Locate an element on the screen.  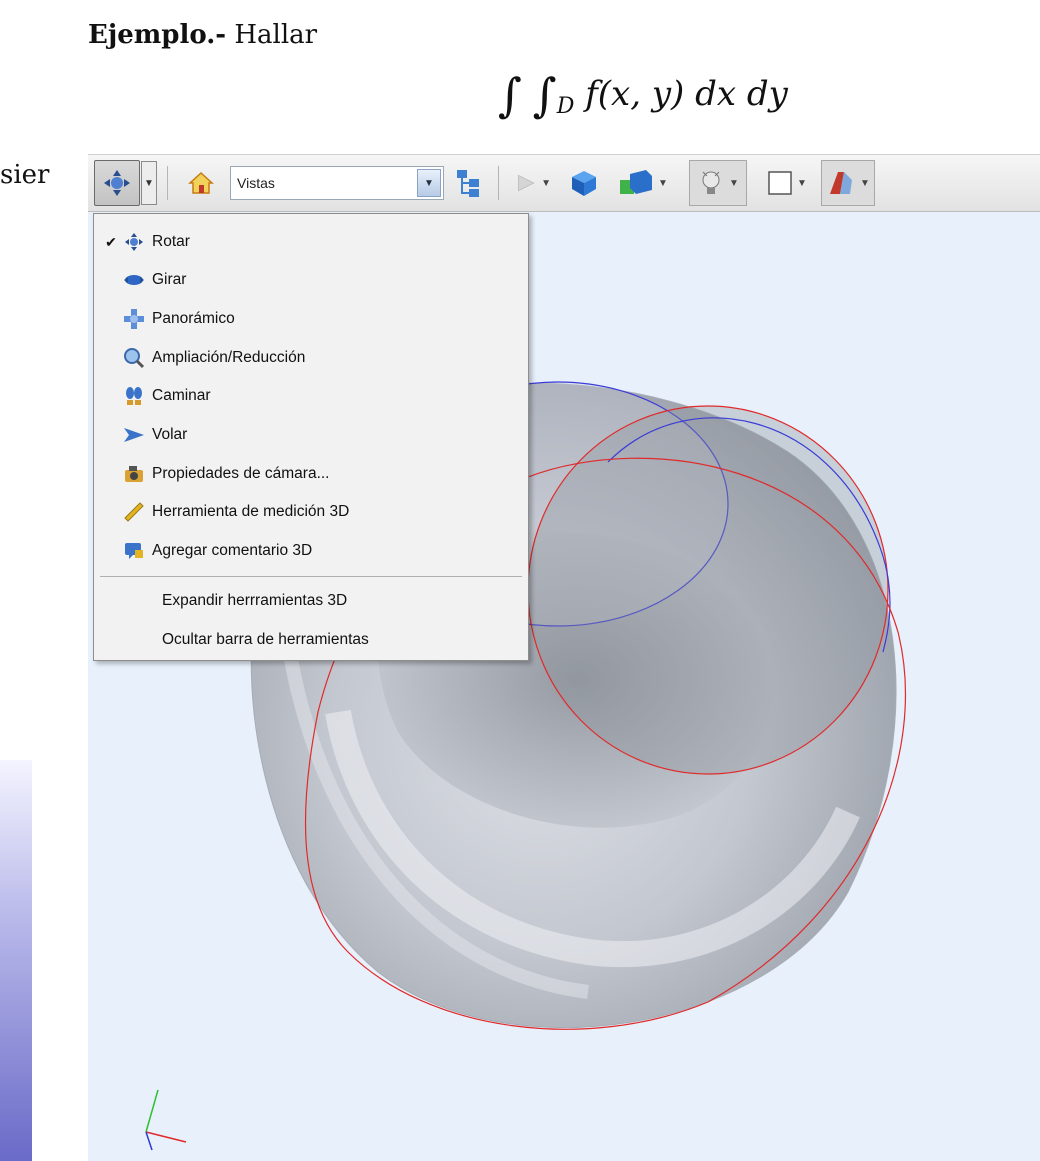
menu-item-comentario-3d: Agregar comentario 3D is located at coordinates (311, 551).